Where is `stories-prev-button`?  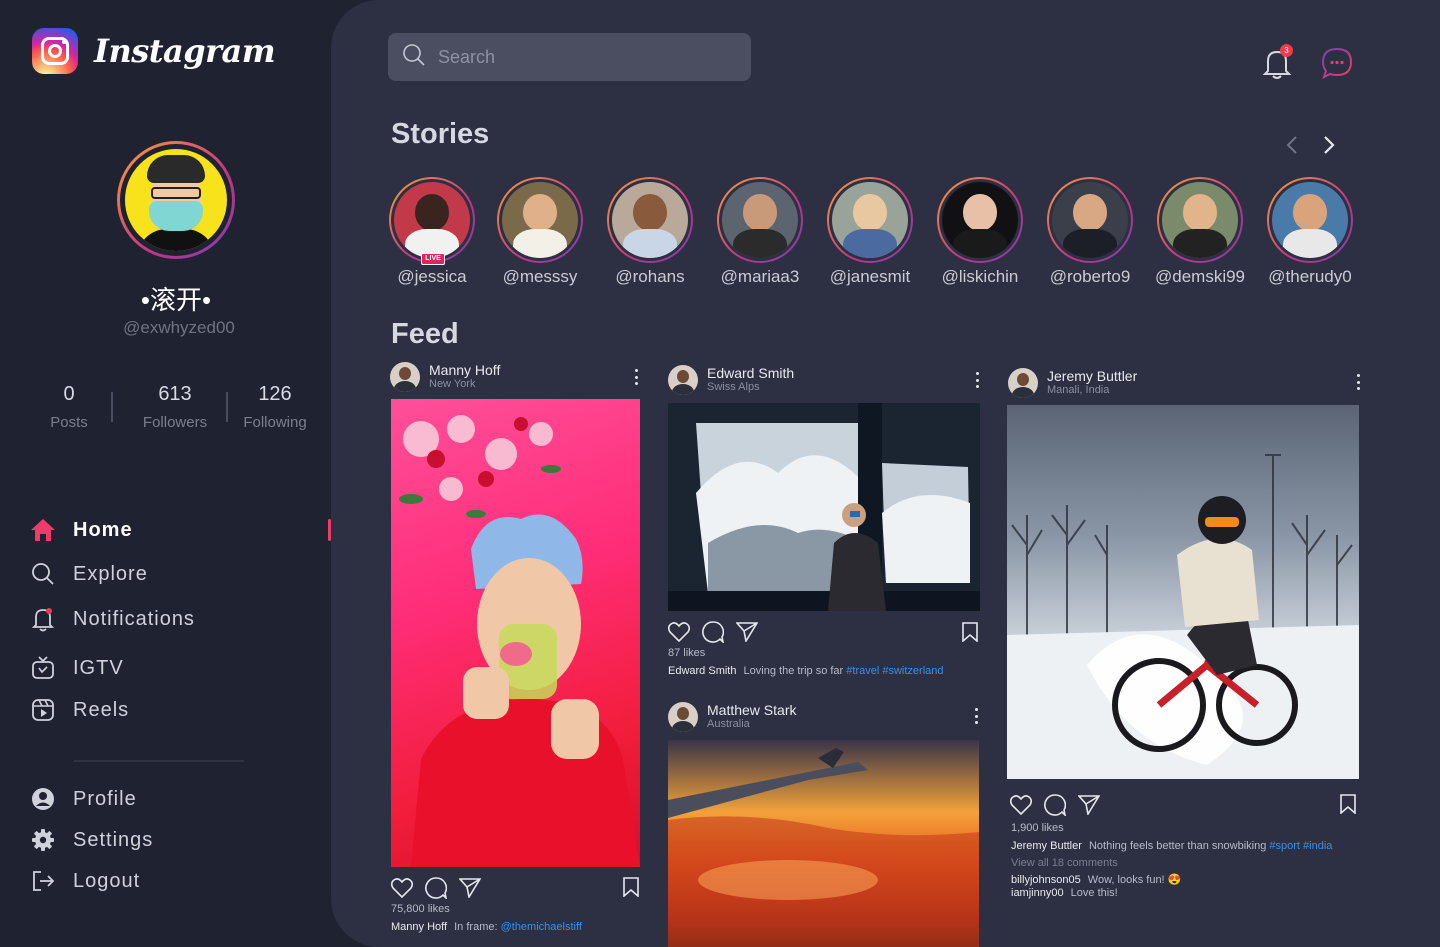 stories-prev-button is located at coordinates (1292, 147).